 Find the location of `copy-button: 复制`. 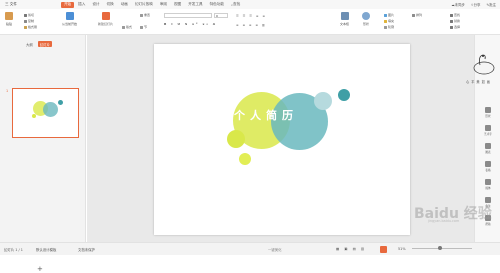

copy-button: 复制 is located at coordinates (29, 21).